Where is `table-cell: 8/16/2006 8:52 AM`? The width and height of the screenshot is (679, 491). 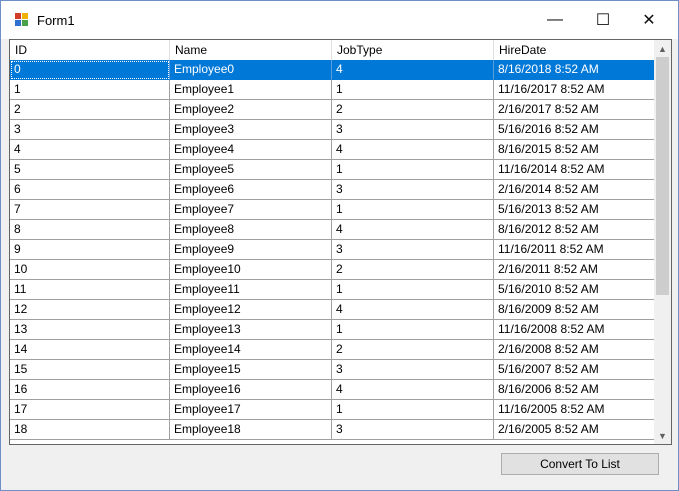 table-cell: 8/16/2006 8:52 AM is located at coordinates (574, 390).